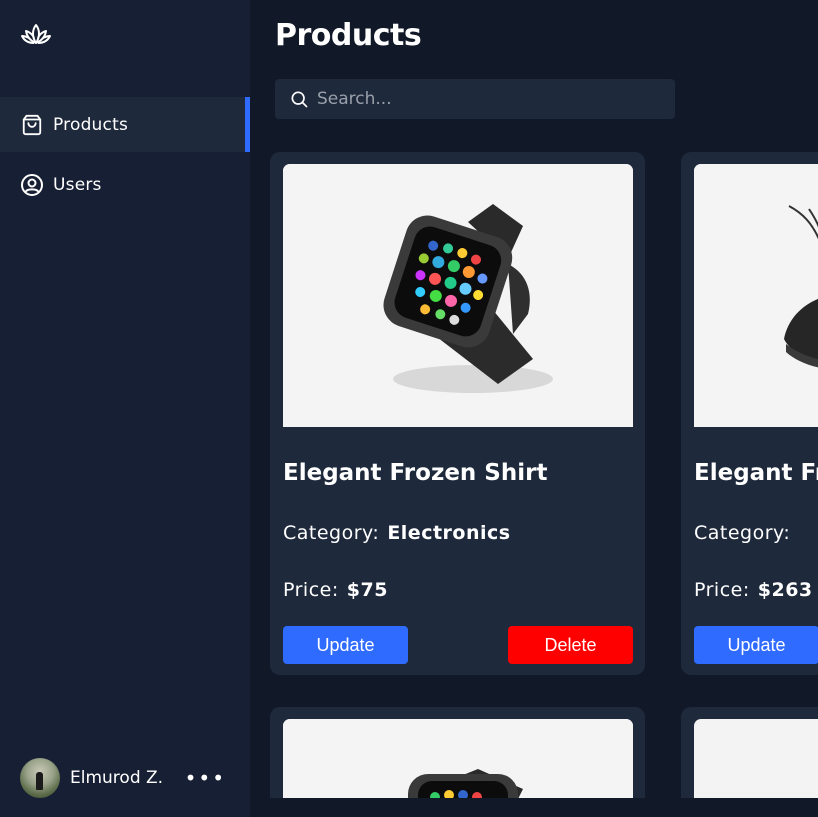 This screenshot has height=817, width=818. What do you see at coordinates (40, 778) in the screenshot?
I see `avatar` at bounding box center [40, 778].